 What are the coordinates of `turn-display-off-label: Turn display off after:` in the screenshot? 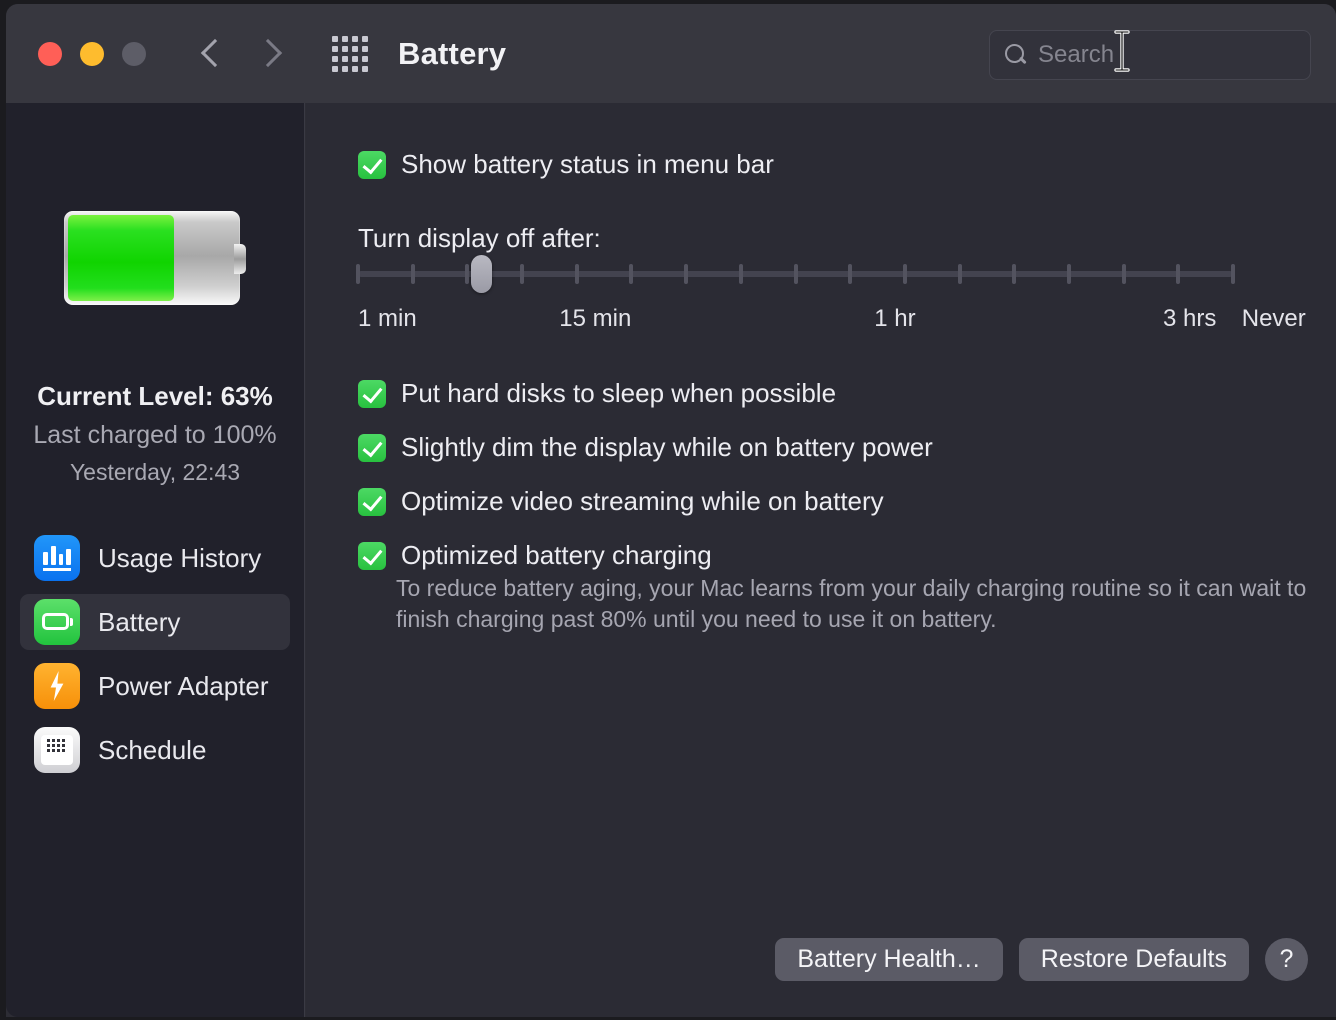 It's located at (479, 238).